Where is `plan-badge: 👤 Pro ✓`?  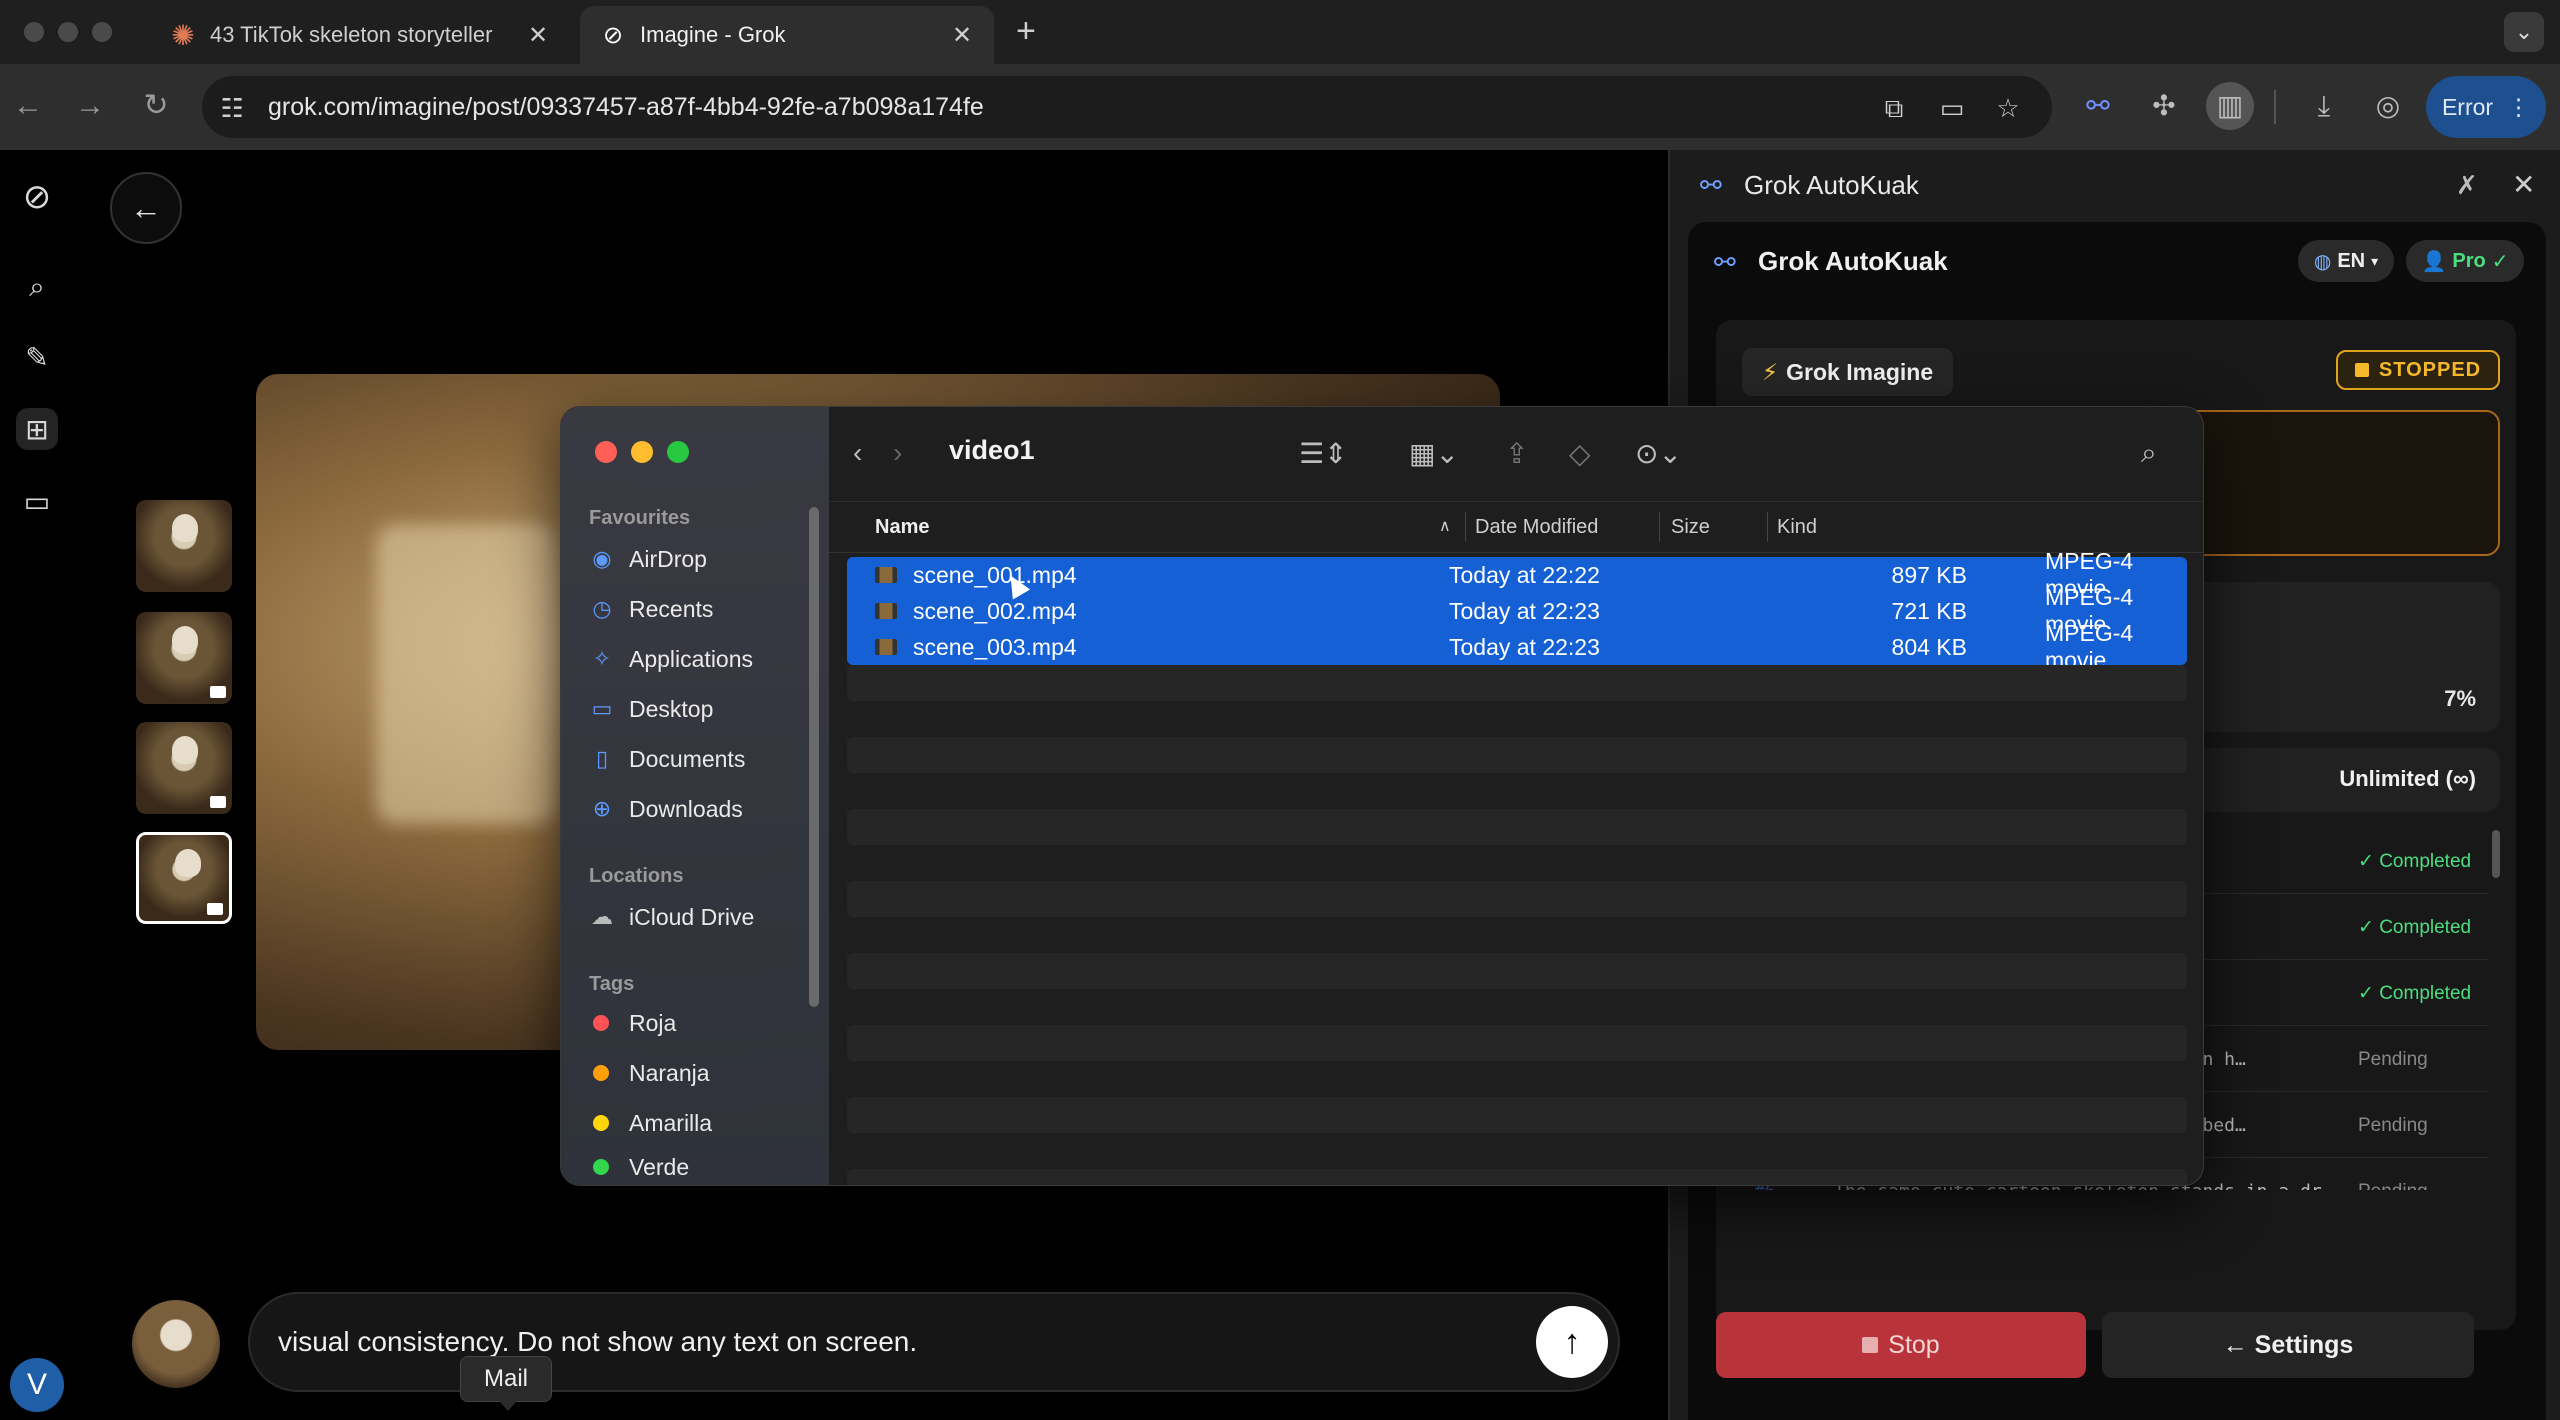 plan-badge: 👤 Pro ✓ is located at coordinates (2465, 261).